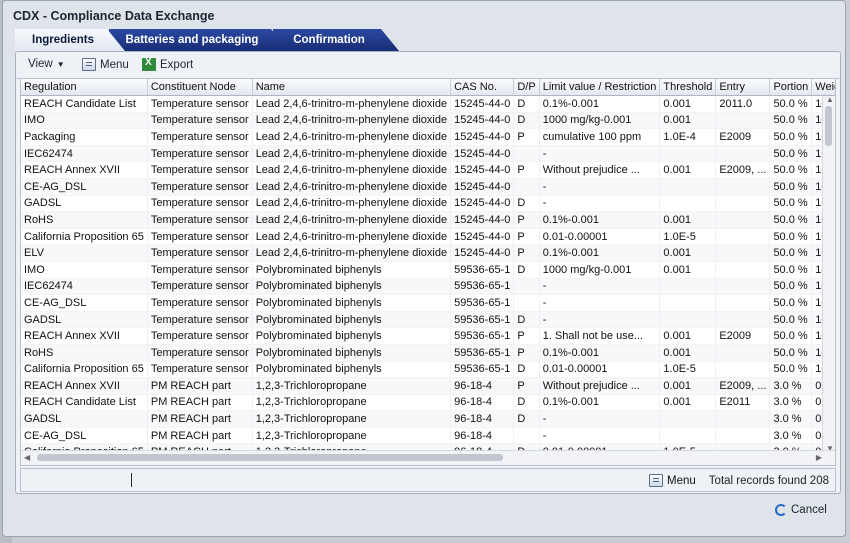  Describe the element at coordinates (70, 40) in the screenshot. I see `tab-ingredients: Ingredients` at that location.